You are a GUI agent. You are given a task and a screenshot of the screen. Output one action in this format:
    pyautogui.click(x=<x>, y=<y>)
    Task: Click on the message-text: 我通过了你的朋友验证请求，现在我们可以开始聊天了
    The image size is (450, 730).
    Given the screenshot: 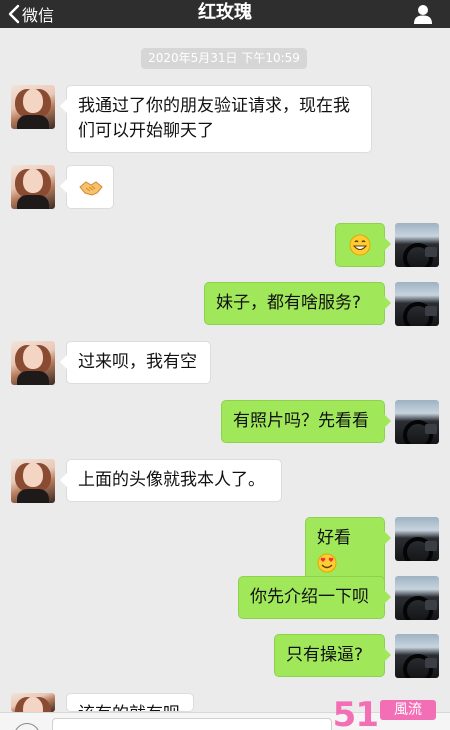 What is the action you would take?
    pyautogui.click(x=214, y=118)
    